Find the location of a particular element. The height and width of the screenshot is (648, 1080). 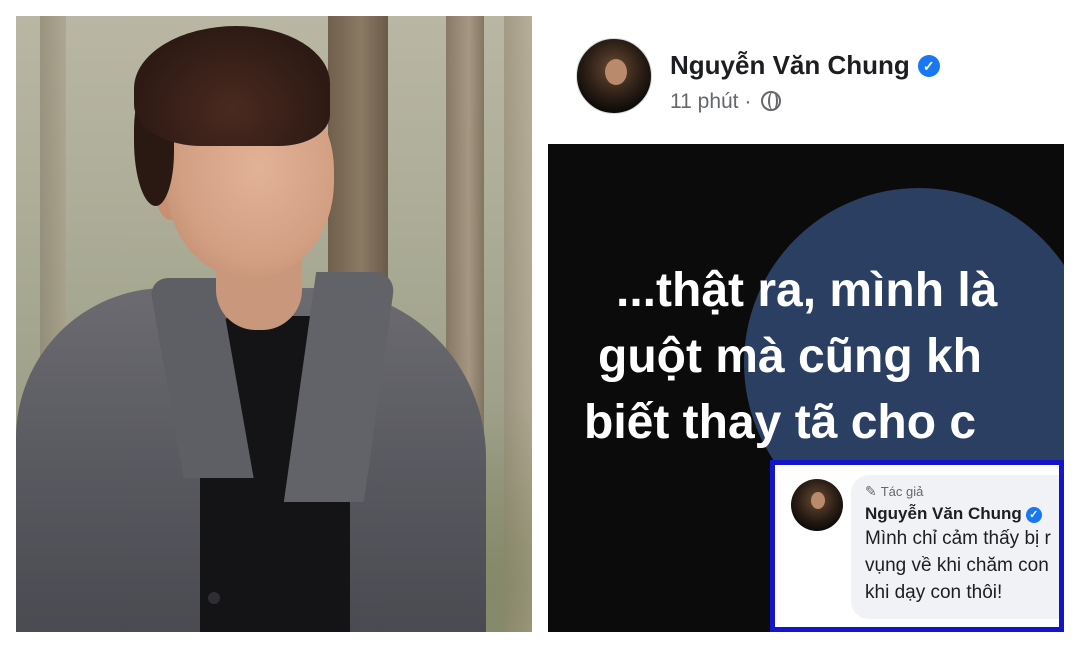

post-author-name: Nguyễn Văn Chung is located at coordinates (790, 65).